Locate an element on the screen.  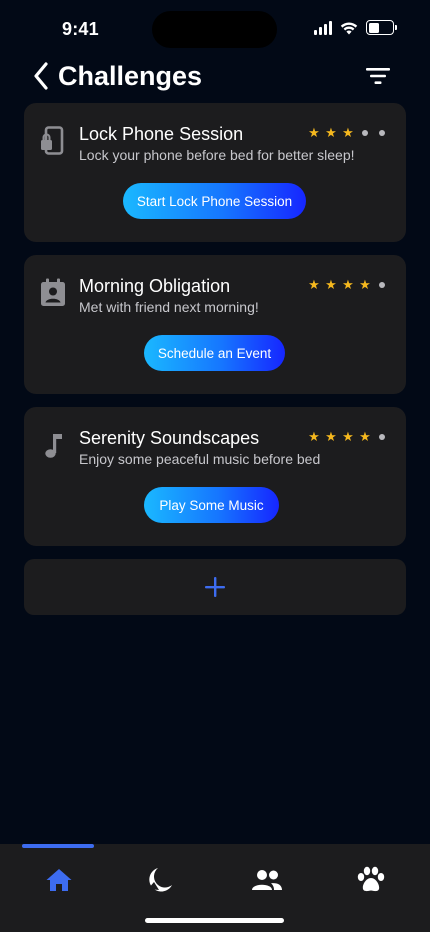
challenge-title: Serenity Soundscapes is located at coordinates (169, 438).